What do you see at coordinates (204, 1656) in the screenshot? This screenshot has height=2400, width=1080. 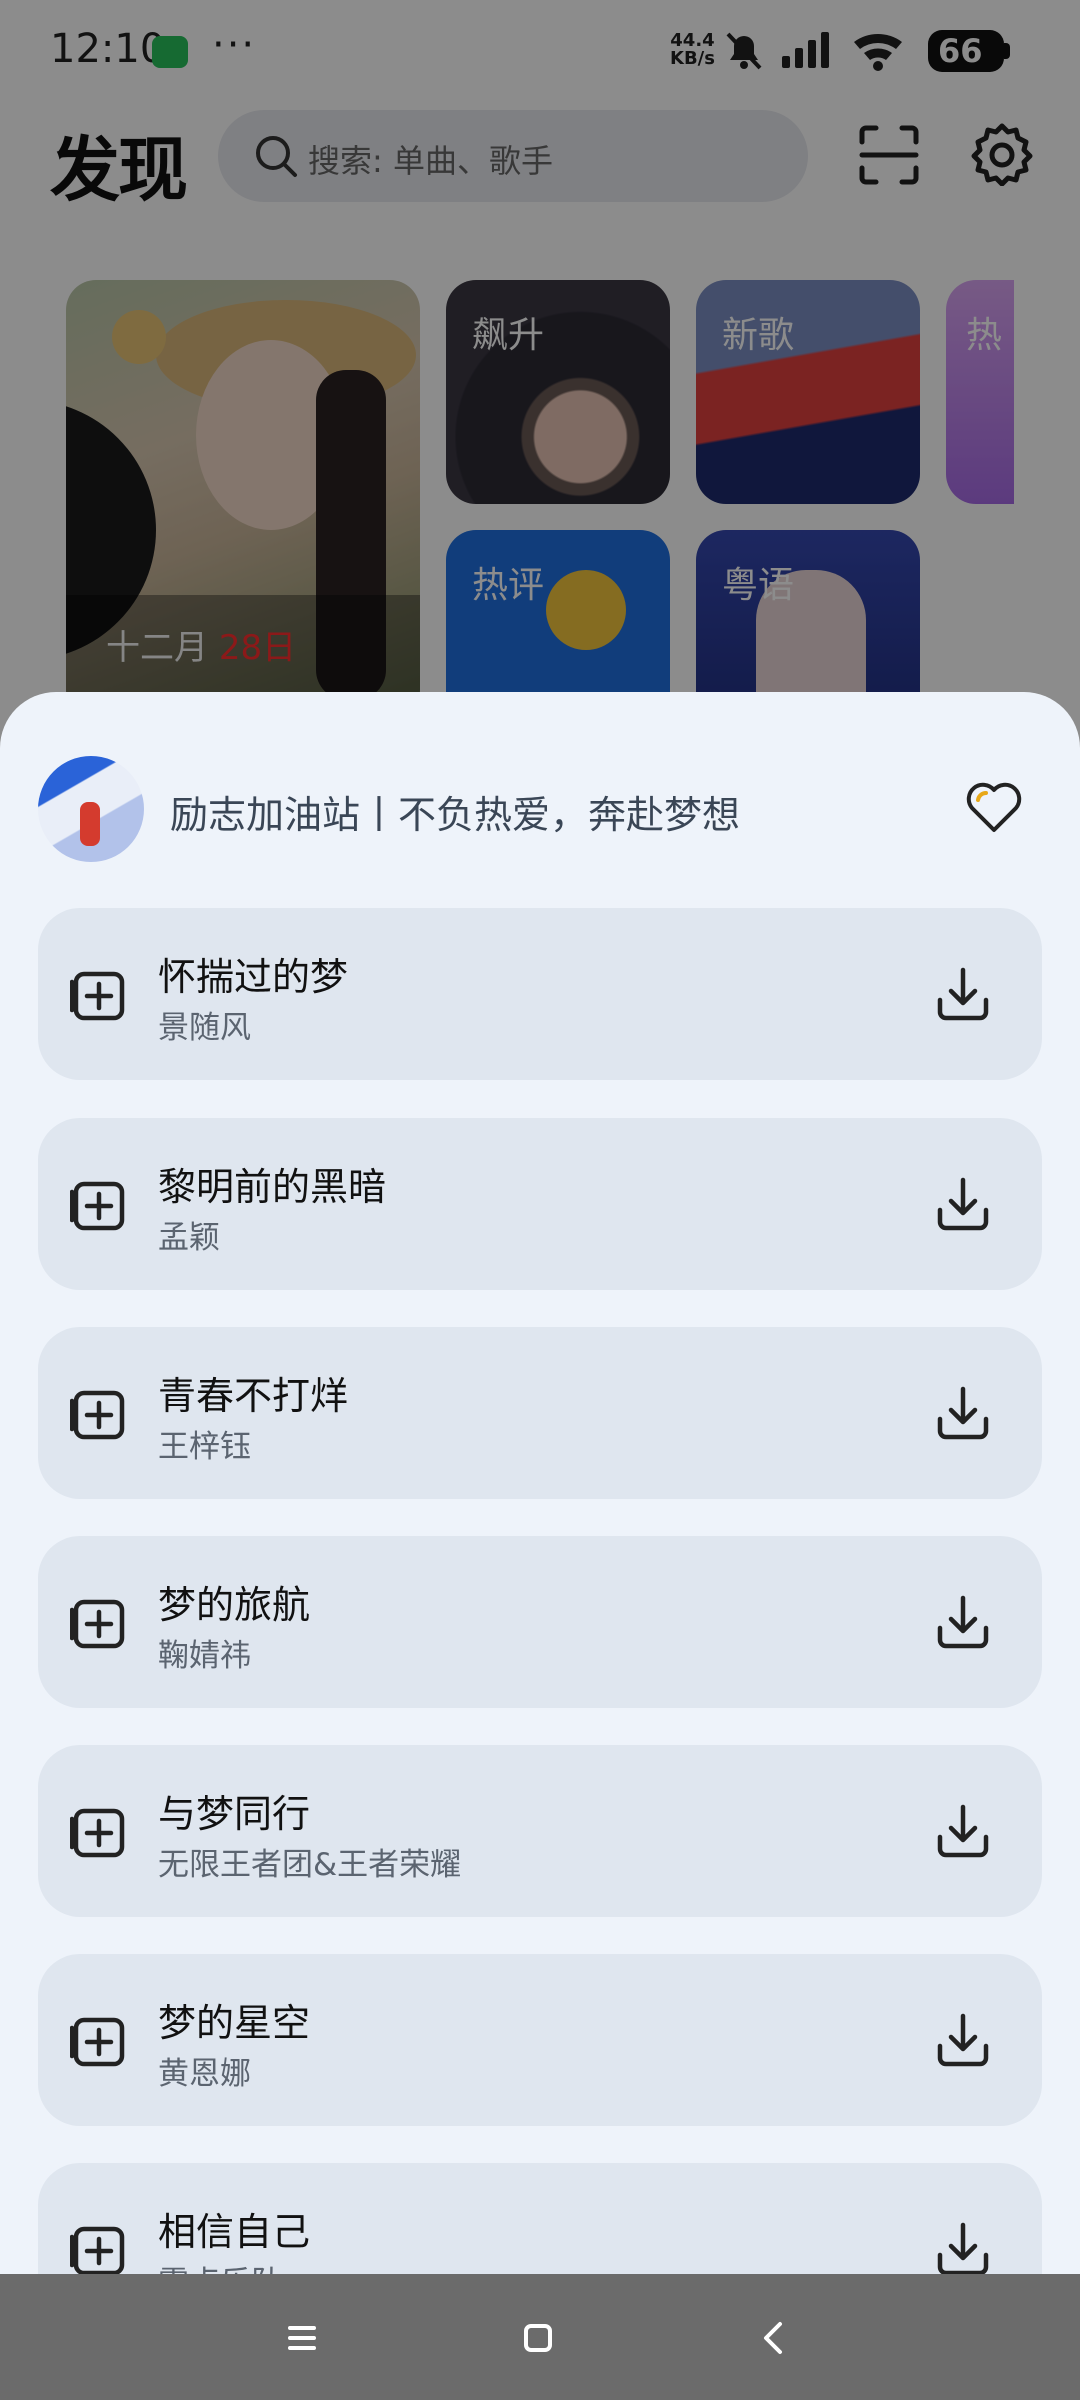 I see `song-artist: 鞠婧祎` at bounding box center [204, 1656].